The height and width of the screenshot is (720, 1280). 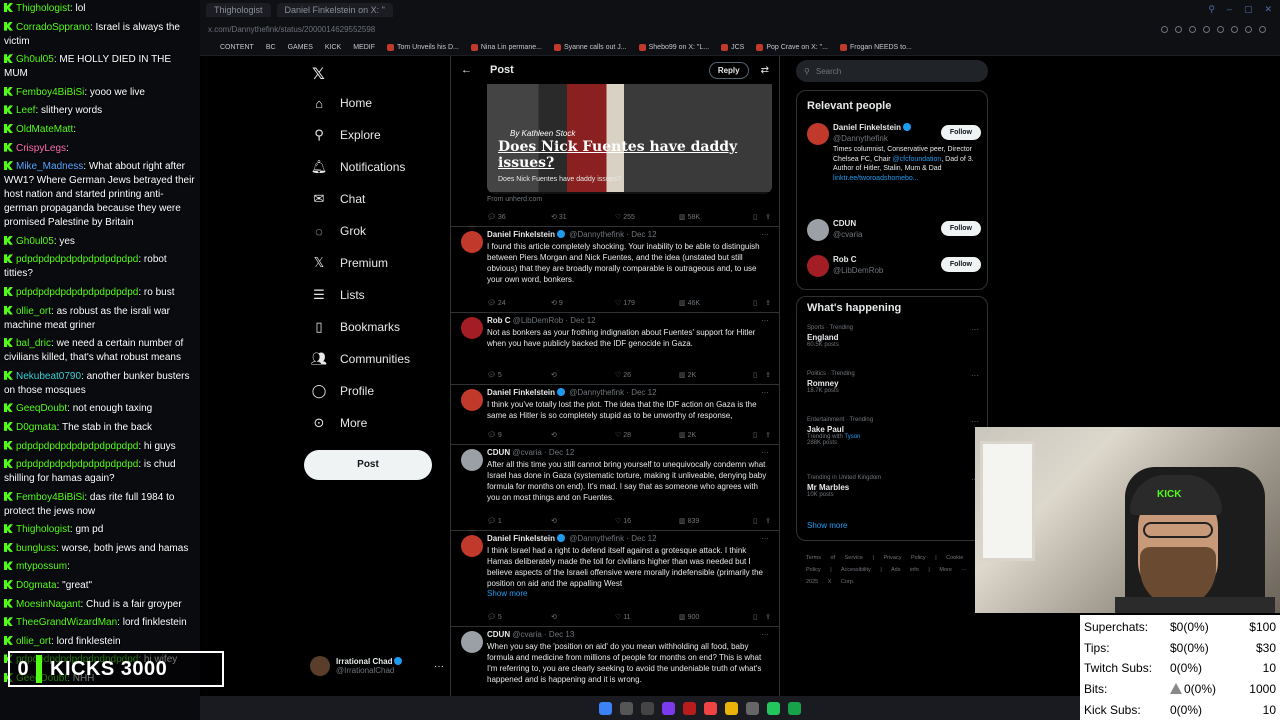 What do you see at coordinates (519, 521) in the screenshot?
I see `reply-action: 💬︎ 1` at bounding box center [519, 521].